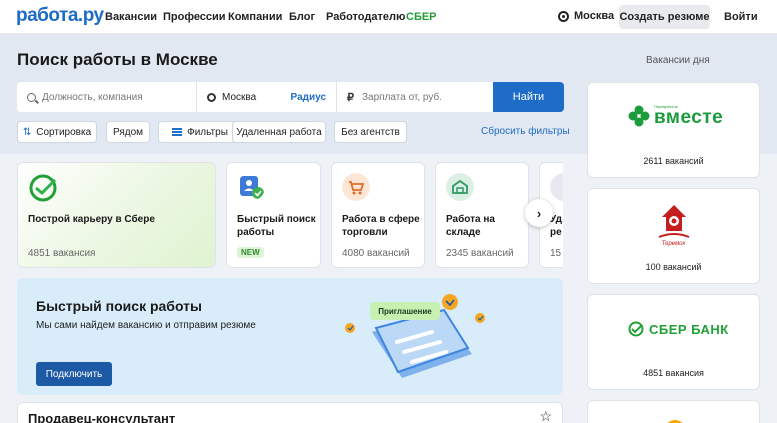 The width and height of the screenshot is (777, 423). I want to click on employer-card-sberbank: СБЕР БАНК 4851 вакансия, so click(673, 342).